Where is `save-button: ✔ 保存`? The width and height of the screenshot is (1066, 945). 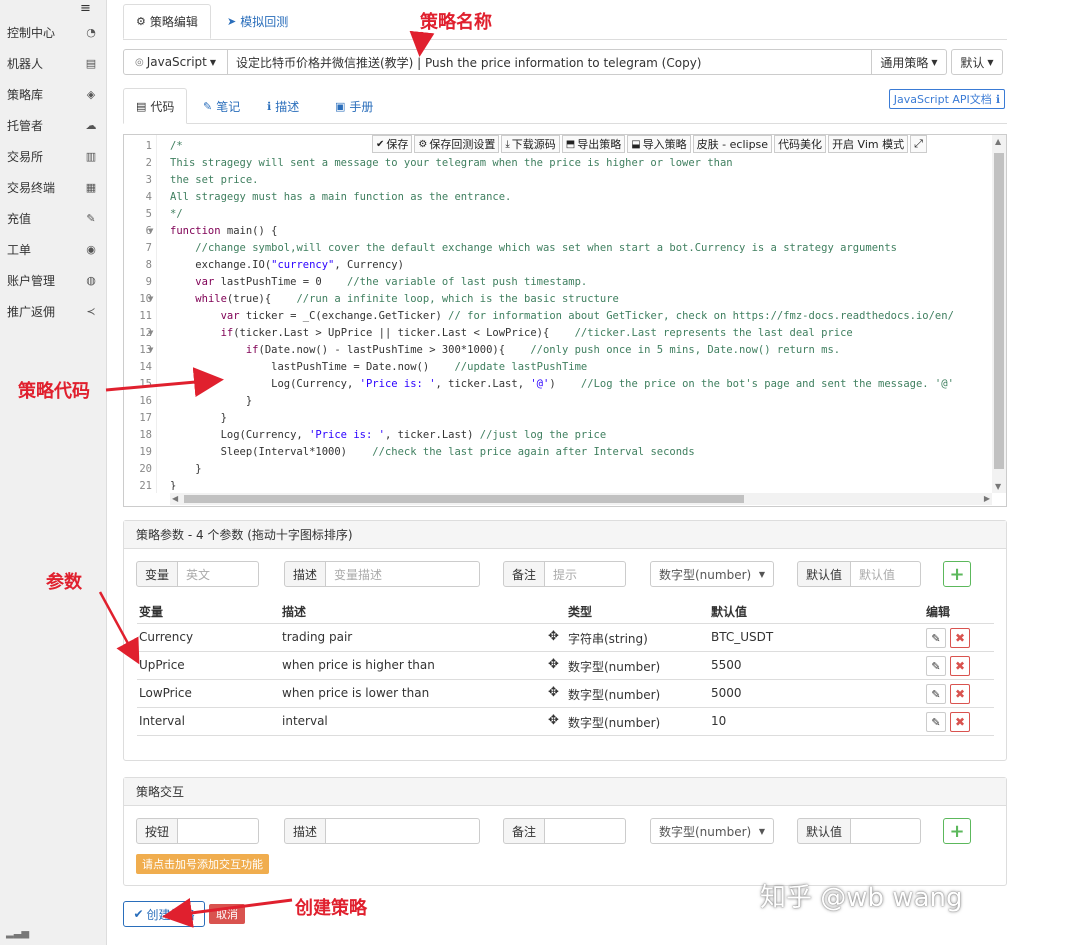
save-button: ✔ 保存 is located at coordinates (392, 144).